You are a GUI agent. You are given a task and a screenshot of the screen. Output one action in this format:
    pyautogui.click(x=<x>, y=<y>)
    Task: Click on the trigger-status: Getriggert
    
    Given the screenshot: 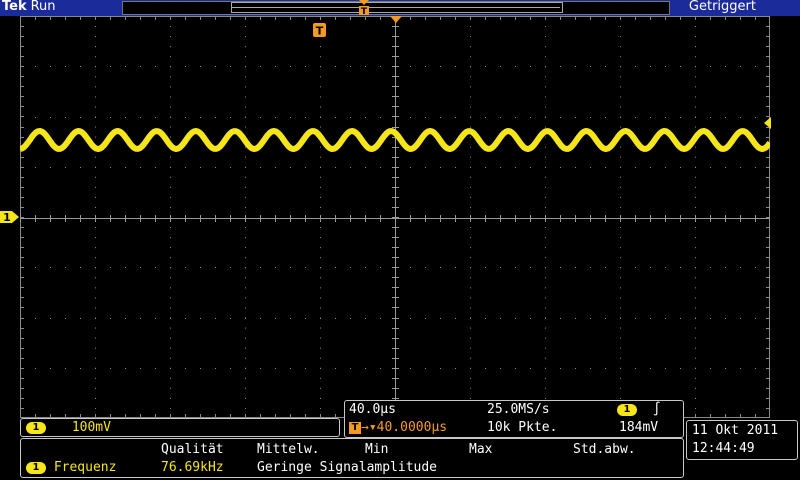 What is the action you would take?
    pyautogui.click(x=722, y=7)
    